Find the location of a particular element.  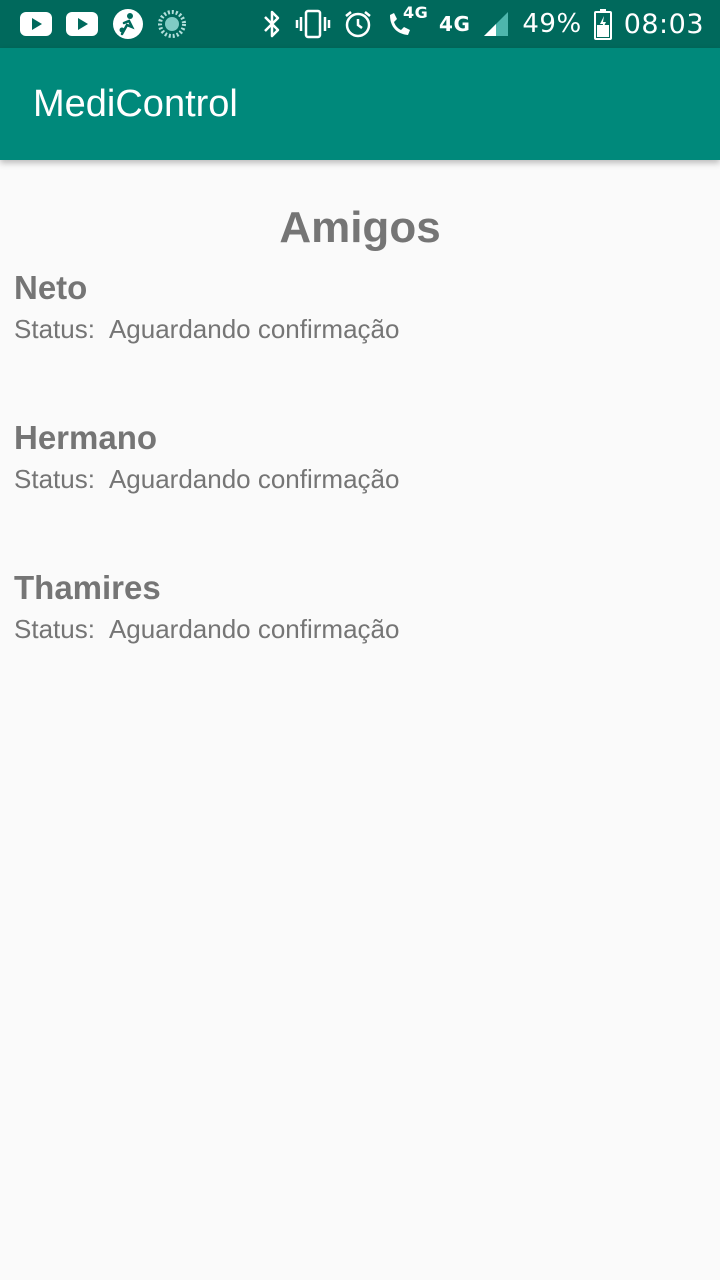

network-type-label: 4G is located at coordinates (455, 24).